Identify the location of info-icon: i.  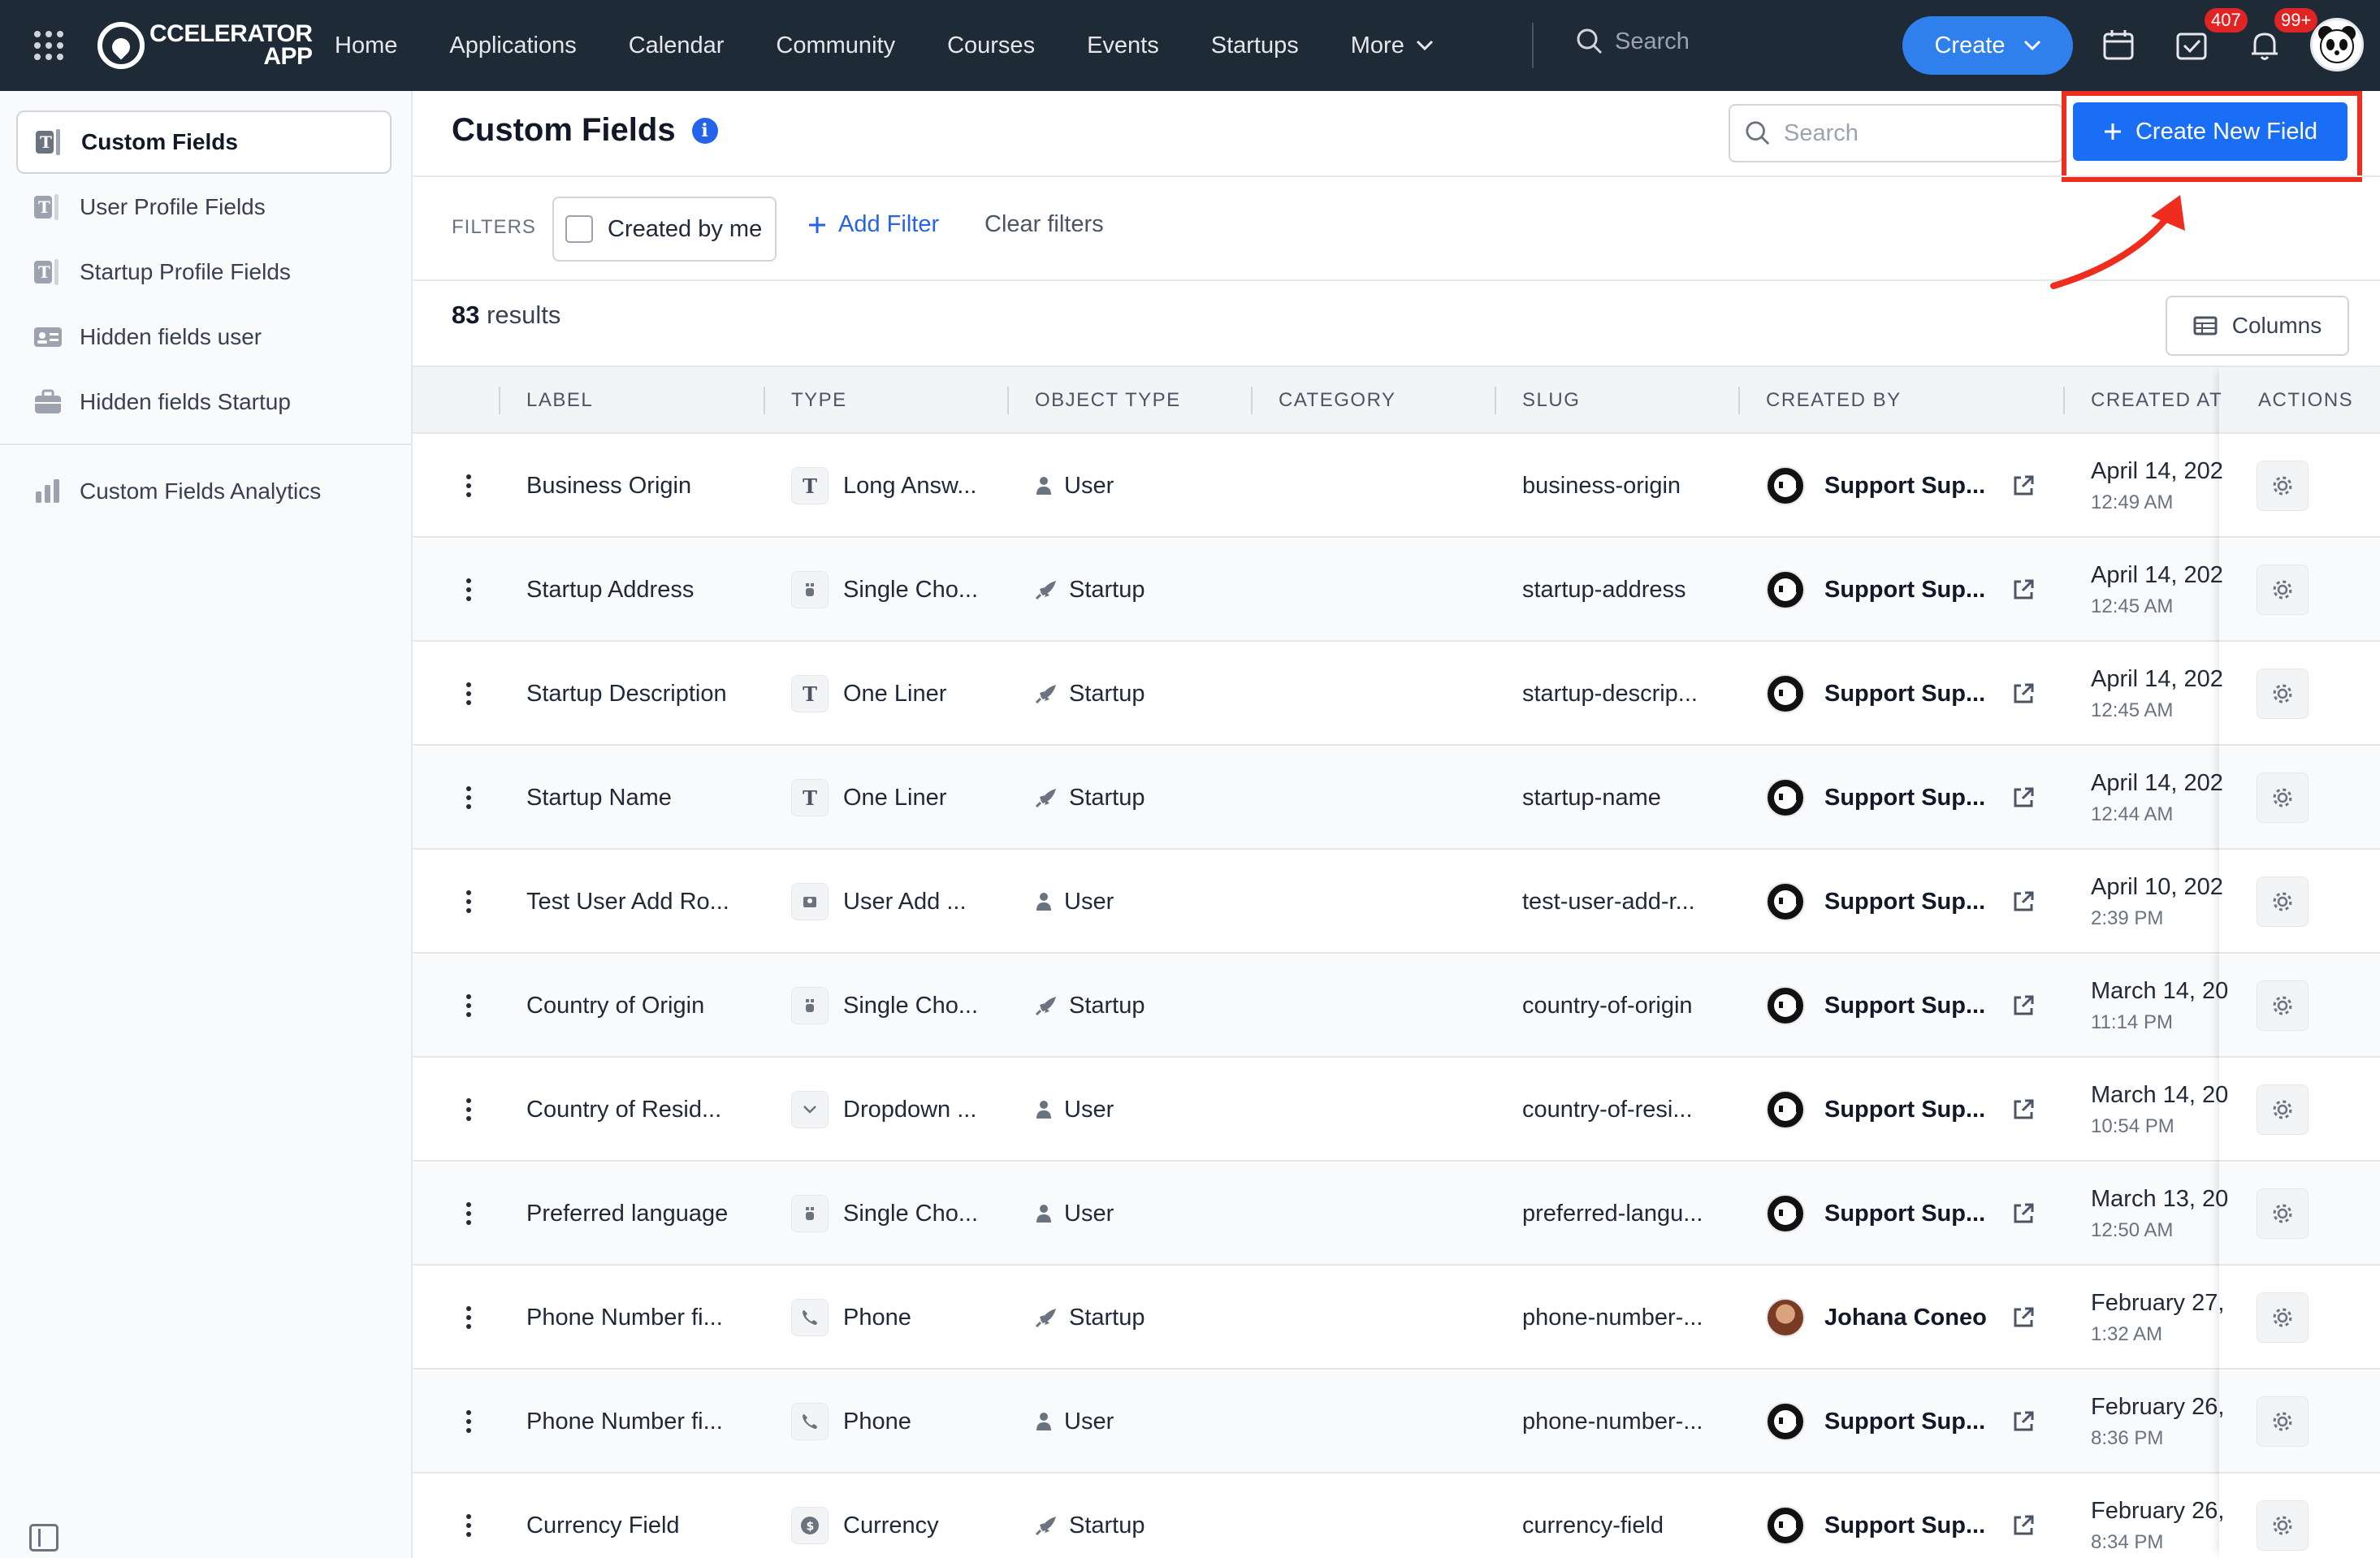
(704, 130).